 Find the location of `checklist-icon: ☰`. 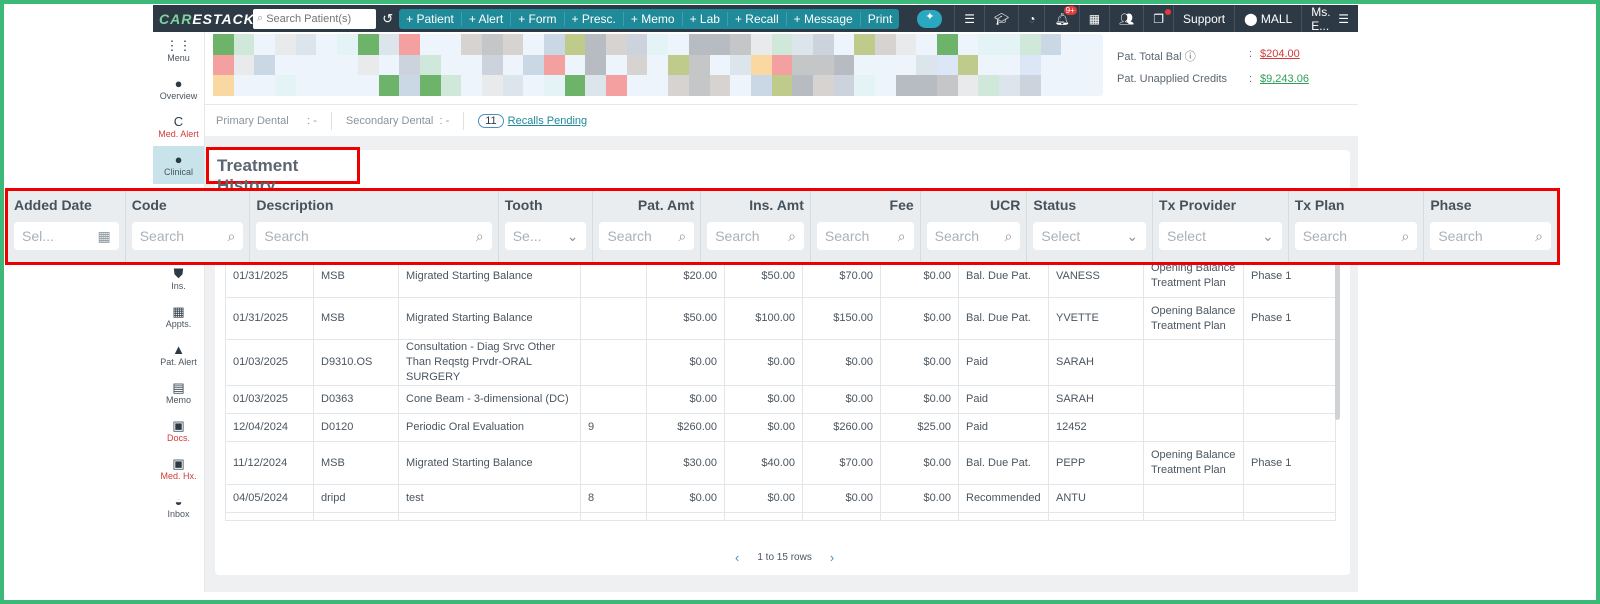

checklist-icon: ☰ is located at coordinates (969, 18).